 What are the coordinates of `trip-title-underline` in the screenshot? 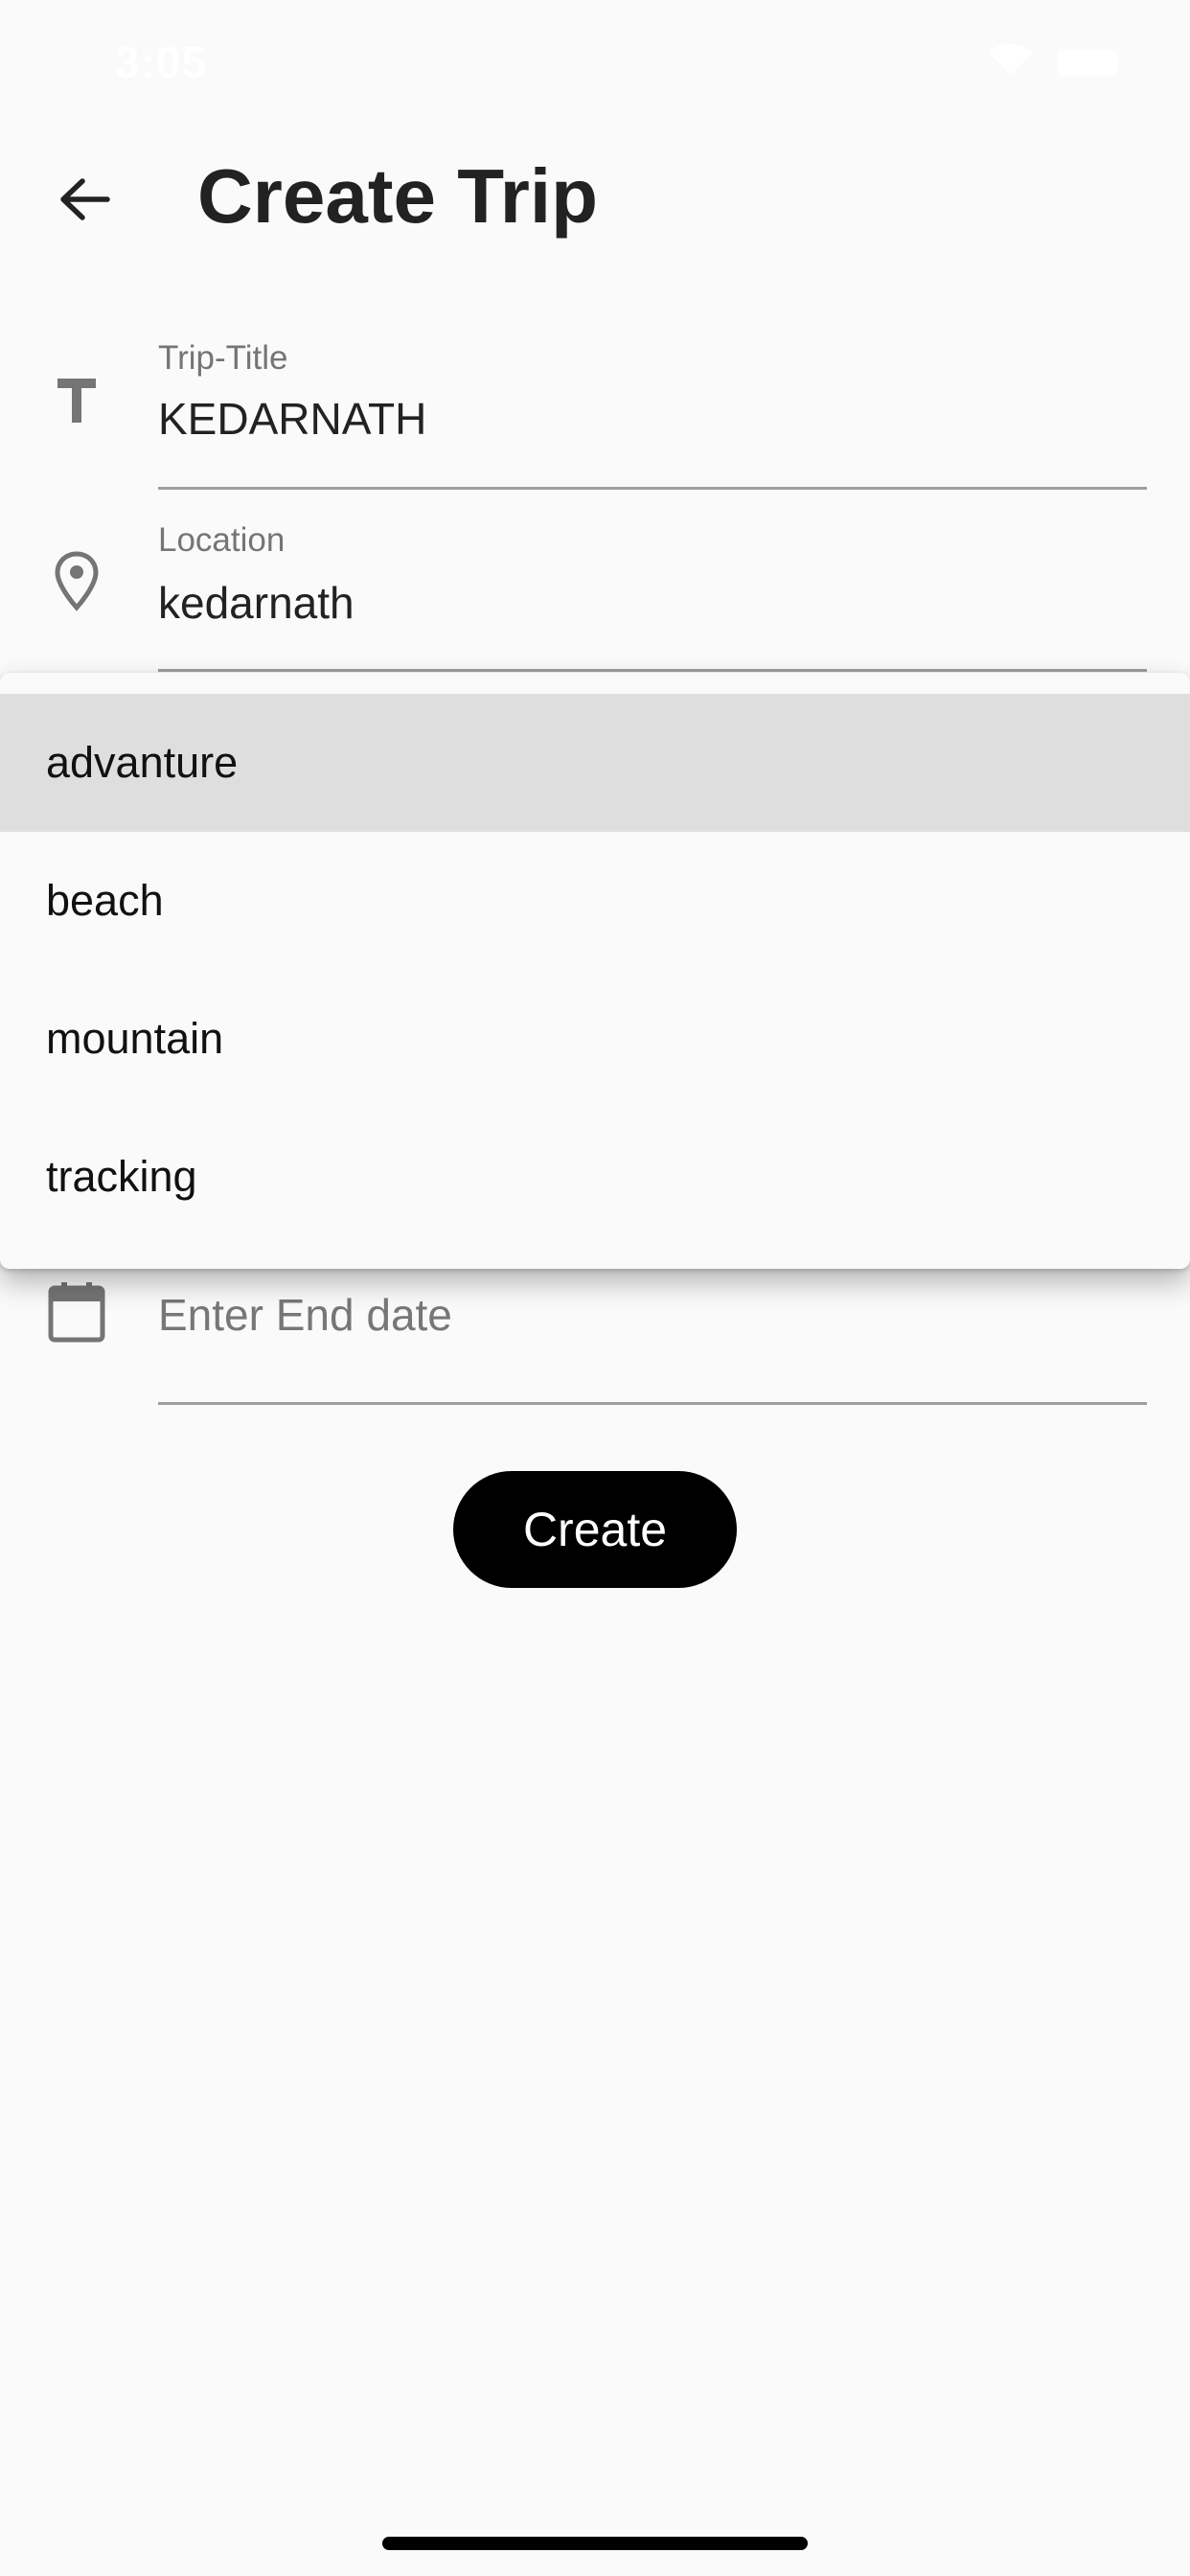 It's located at (653, 488).